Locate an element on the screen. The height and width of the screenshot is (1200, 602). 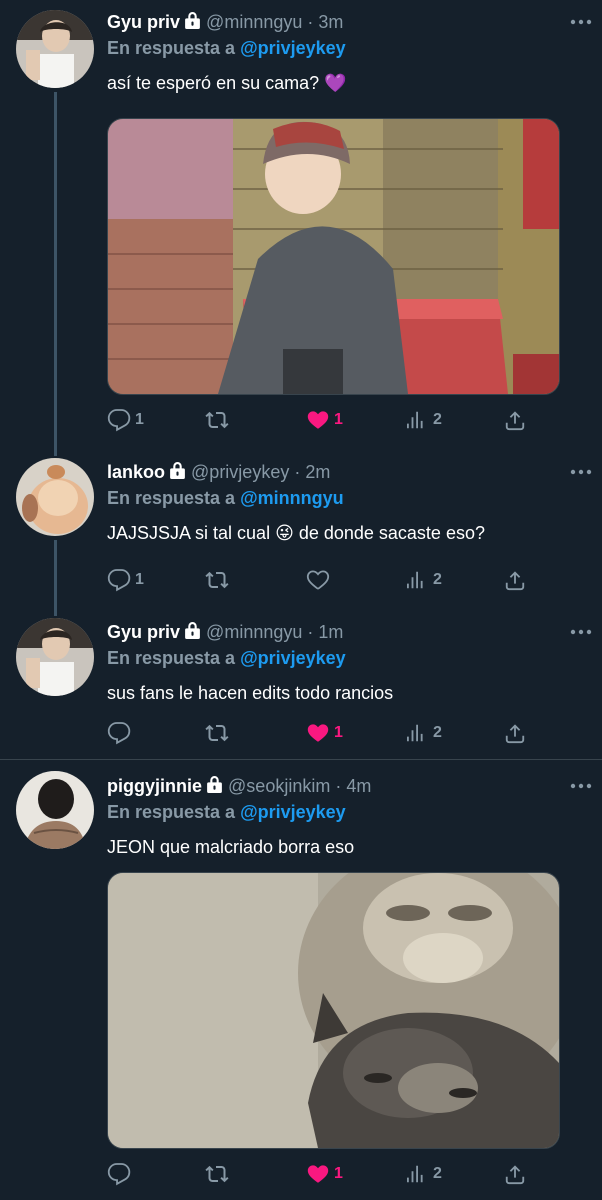
user-handle: @privjeykey is located at coordinates (240, 472).